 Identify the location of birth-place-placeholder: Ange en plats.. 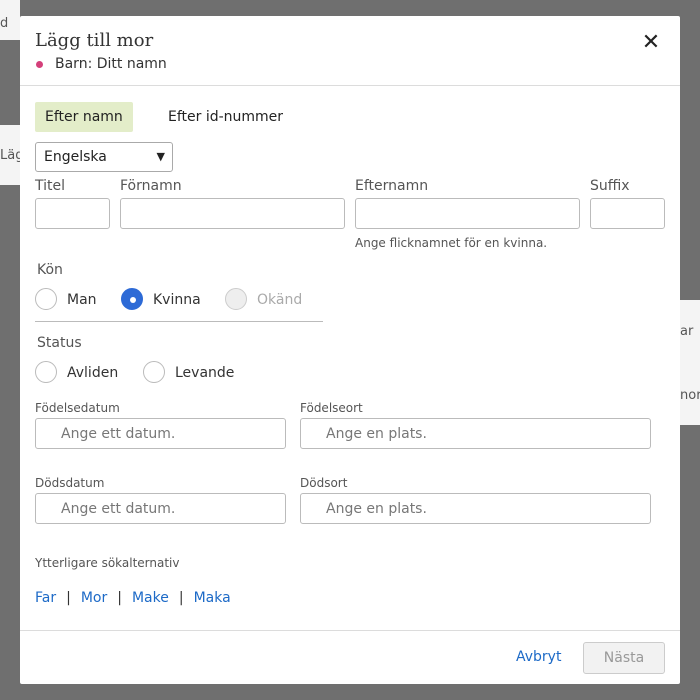
(376, 434).